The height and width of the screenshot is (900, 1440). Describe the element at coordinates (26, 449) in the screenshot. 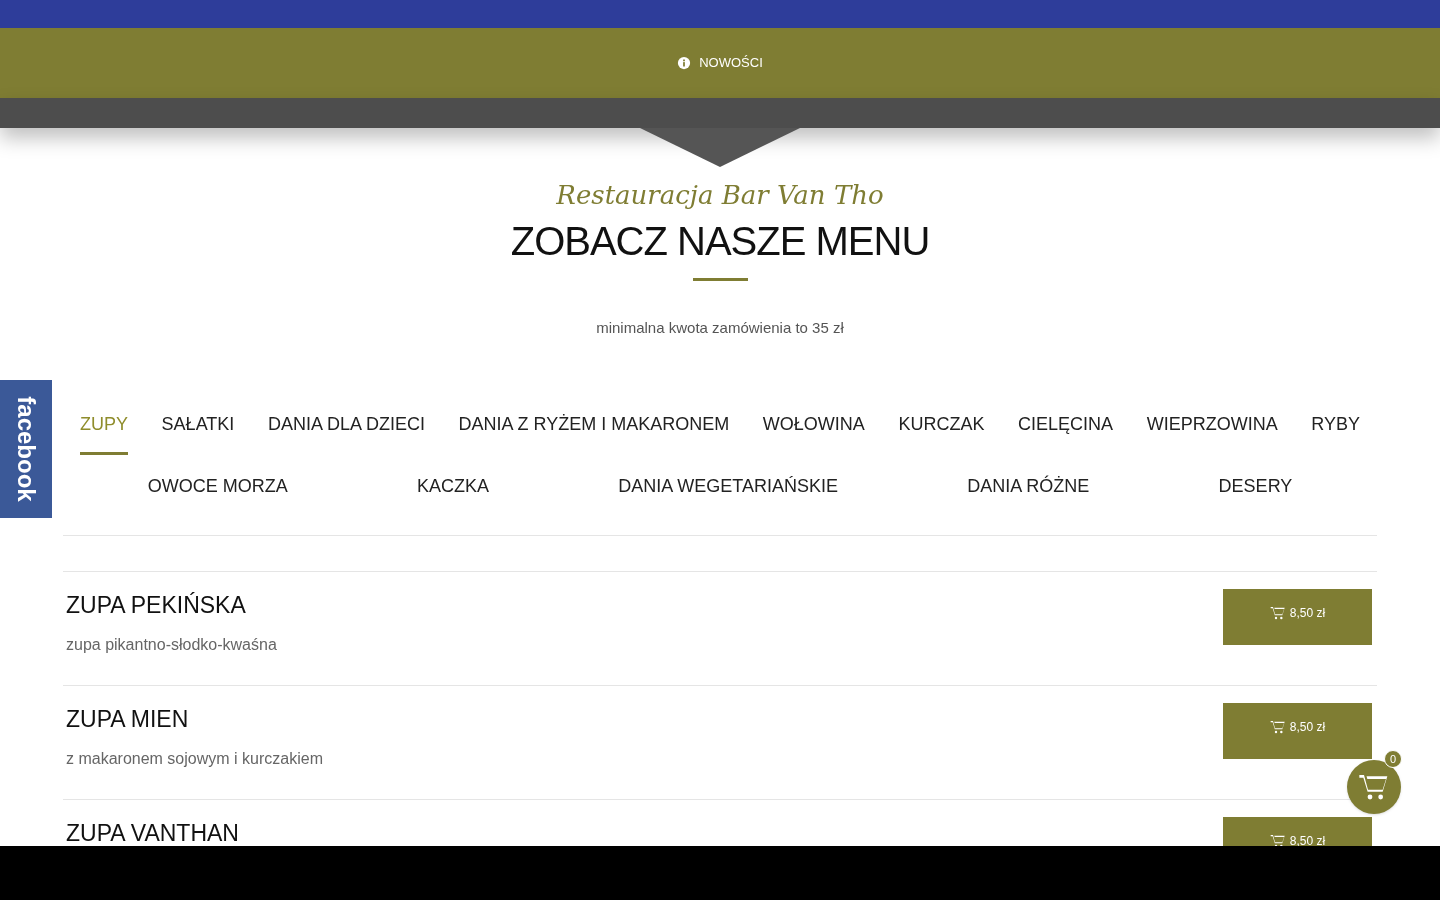

I see `facebook-tab: facebook` at that location.